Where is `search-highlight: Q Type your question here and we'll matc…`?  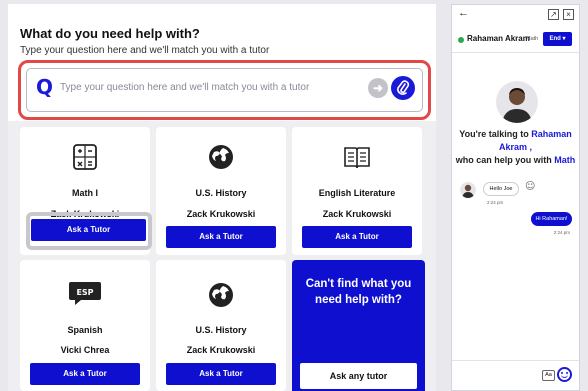
search-highlight: Q Type your question here and we'll matc… is located at coordinates (224, 90).